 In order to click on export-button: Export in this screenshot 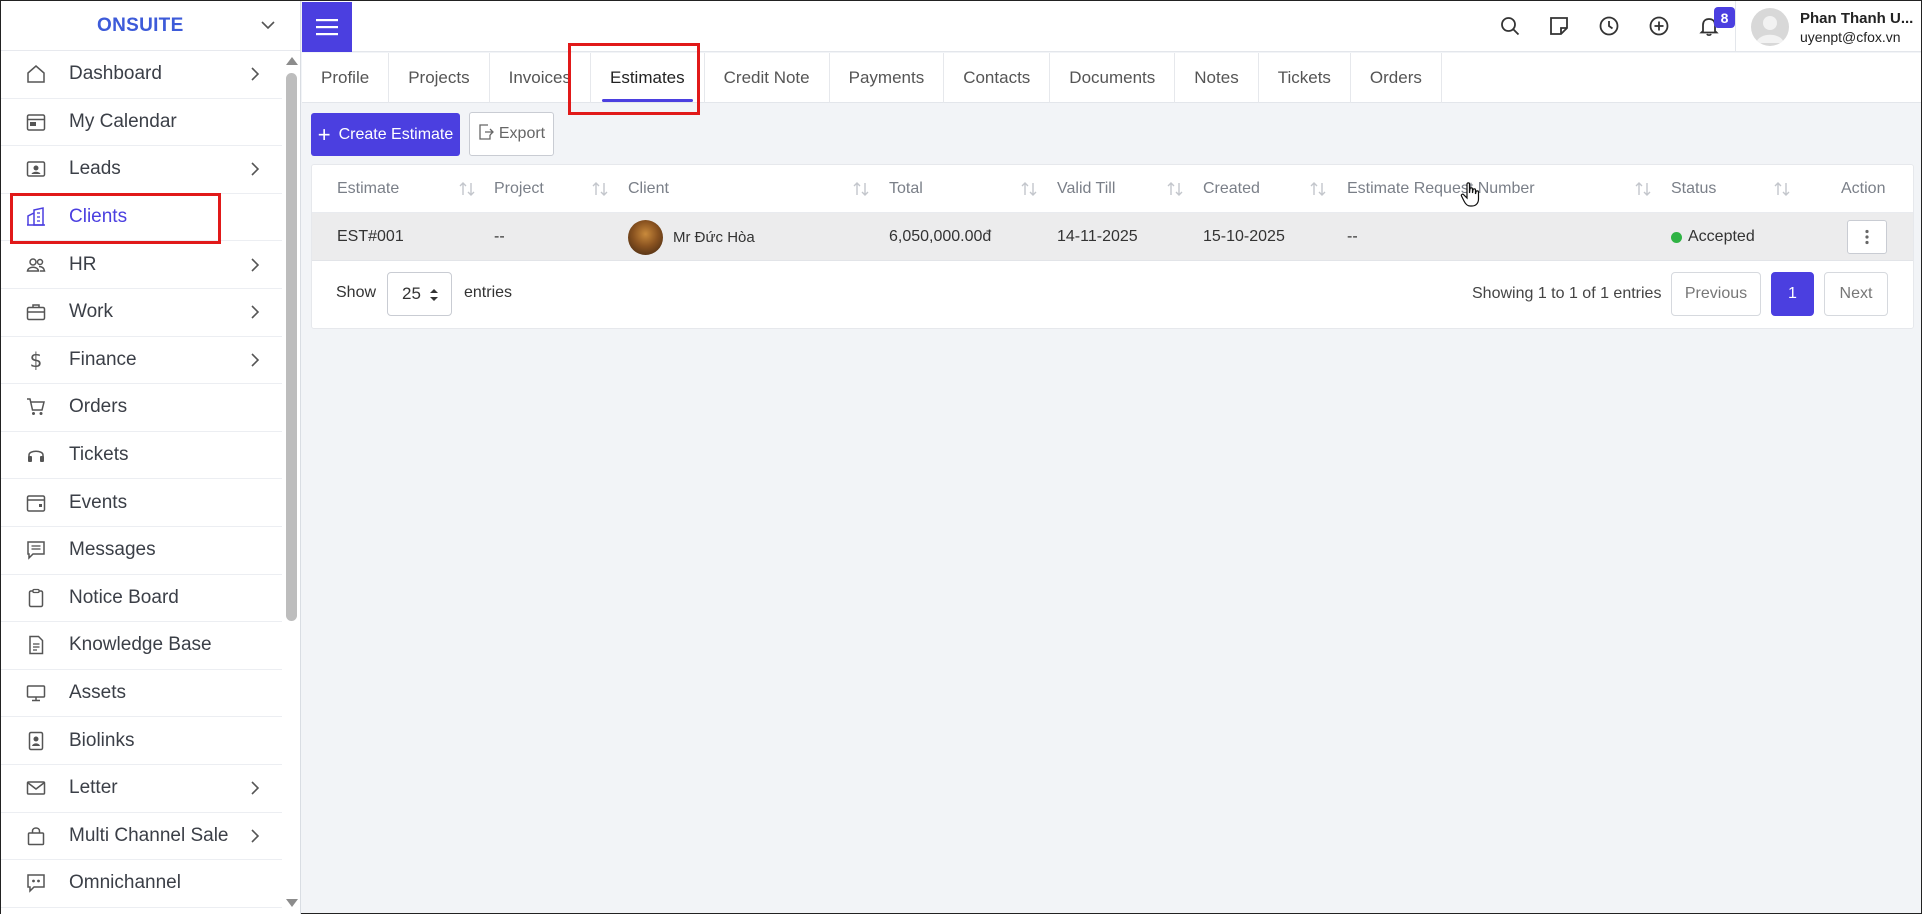, I will do `click(511, 134)`.